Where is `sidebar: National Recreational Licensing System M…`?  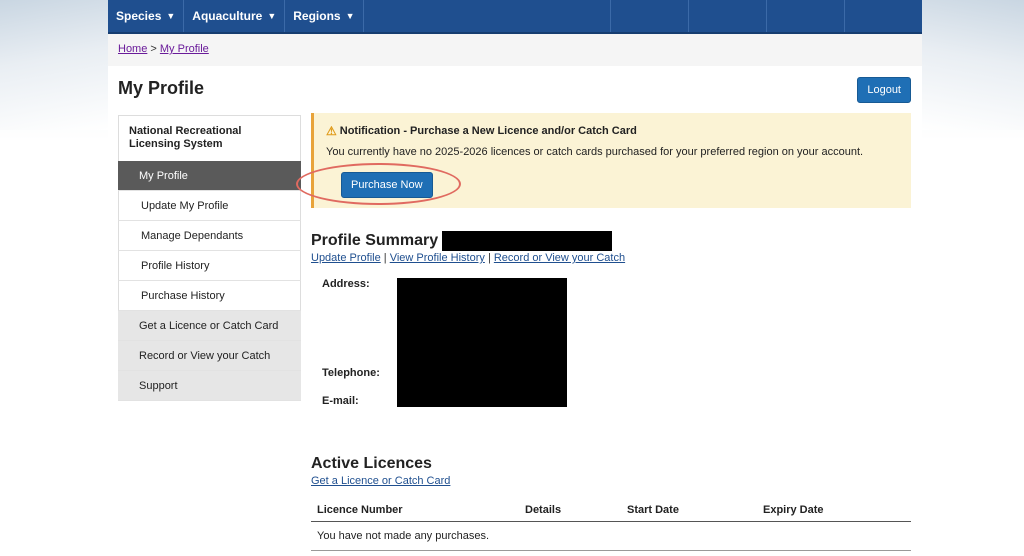
sidebar: National Recreational Licensing System M… is located at coordinates (209, 258).